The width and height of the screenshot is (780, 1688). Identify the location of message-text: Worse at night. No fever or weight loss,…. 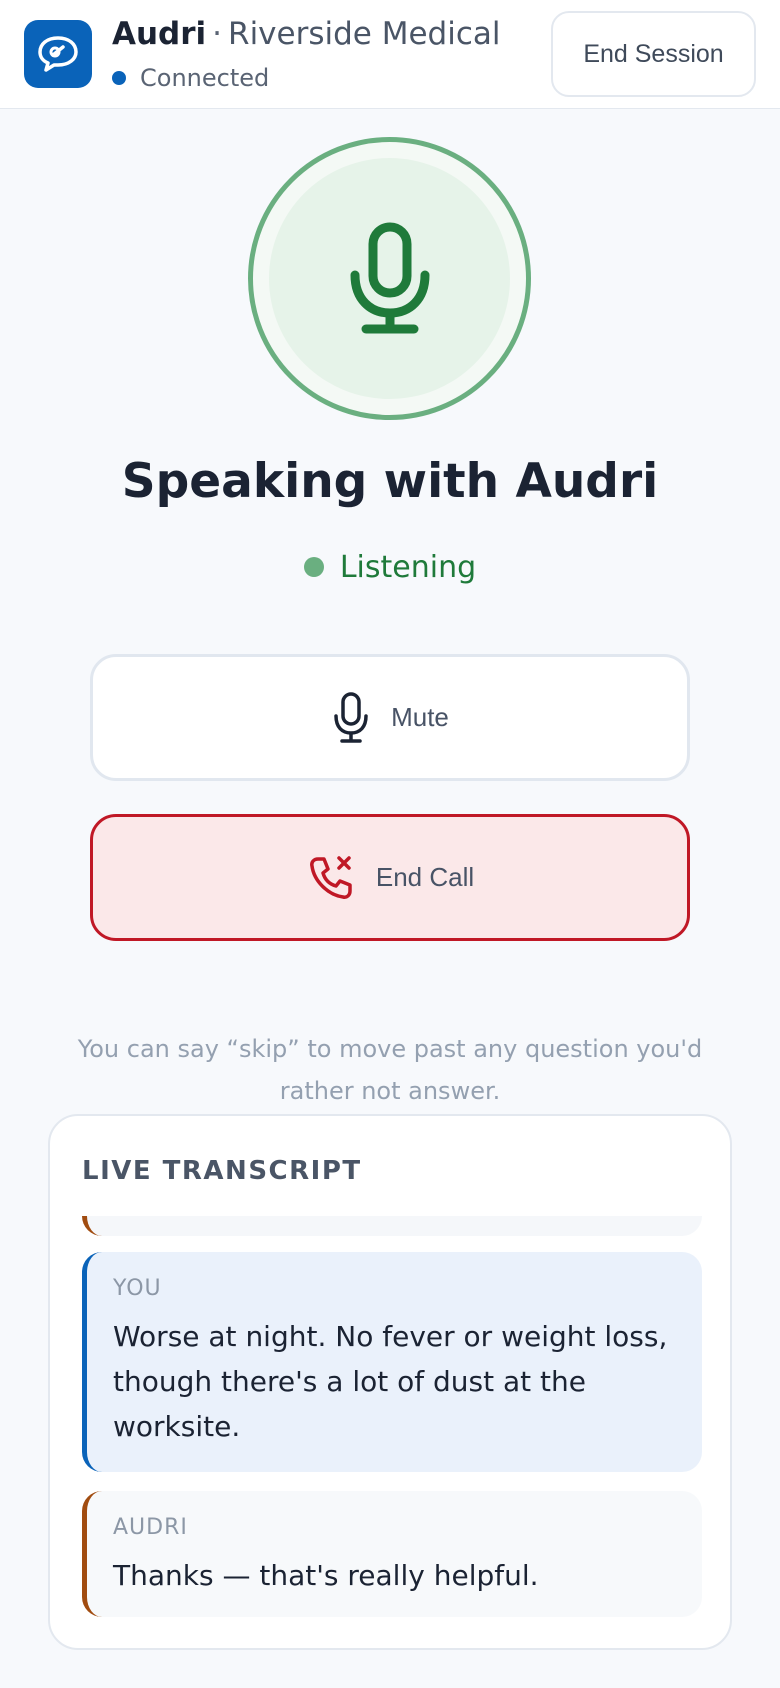
(390, 1381).